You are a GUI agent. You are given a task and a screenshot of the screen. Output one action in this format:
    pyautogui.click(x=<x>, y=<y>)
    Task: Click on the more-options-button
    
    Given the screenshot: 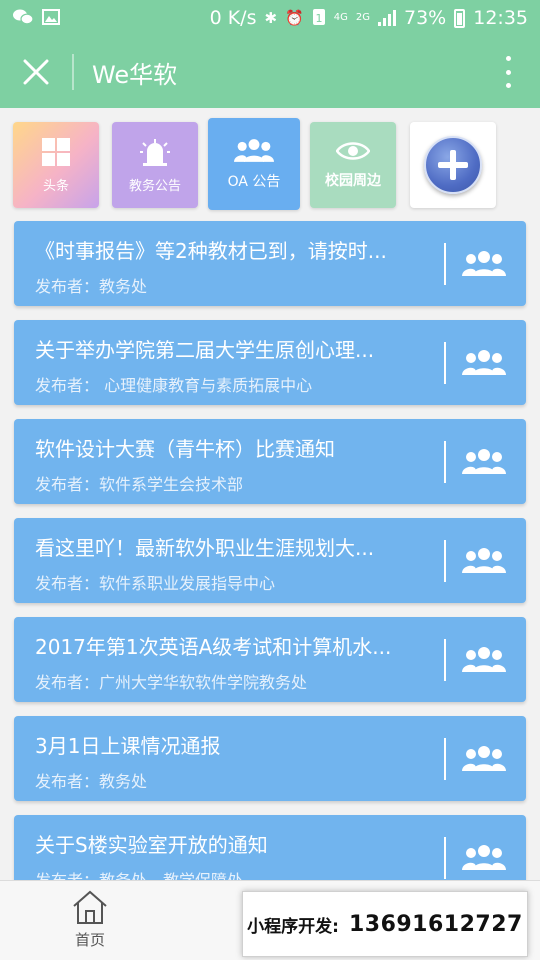 What is the action you would take?
    pyautogui.click(x=508, y=72)
    